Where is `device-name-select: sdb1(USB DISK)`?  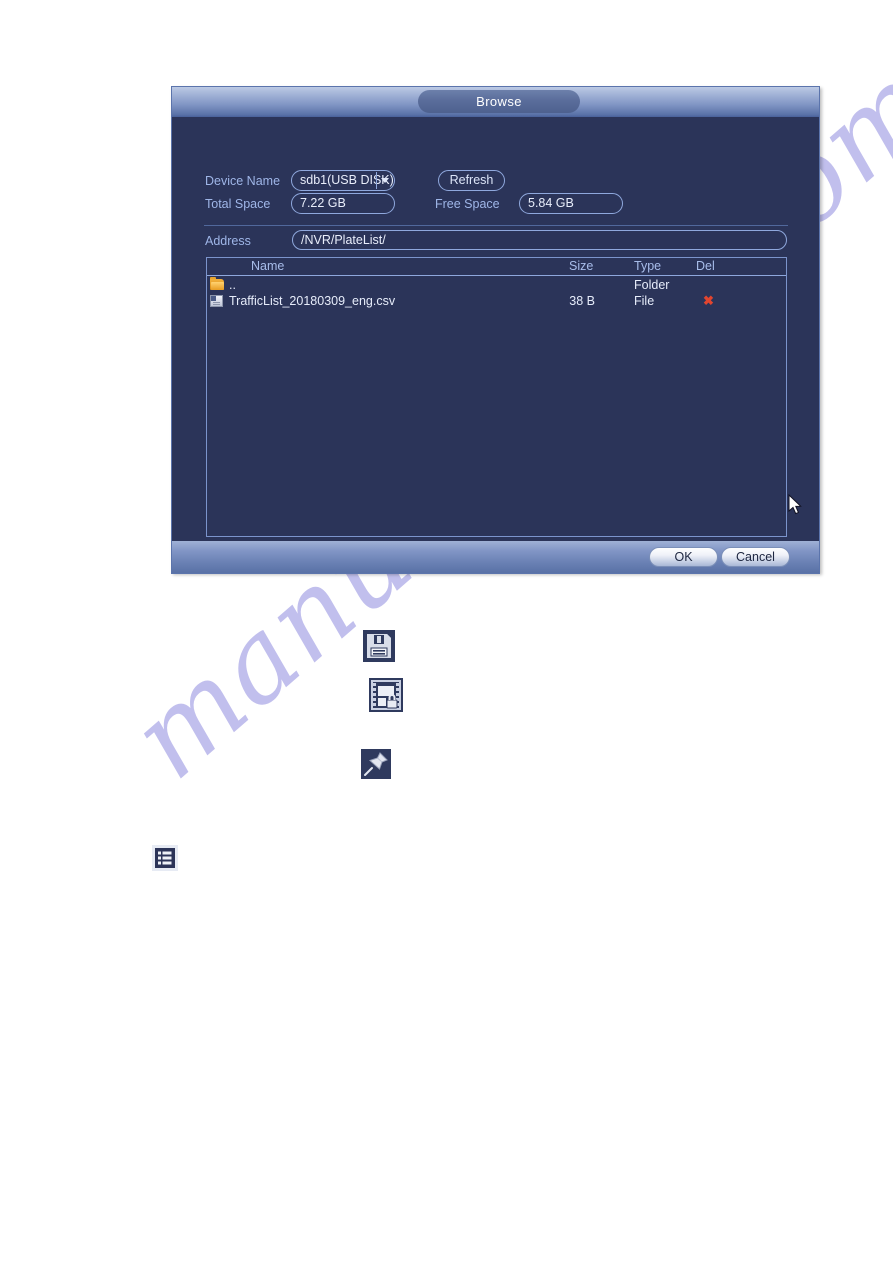 device-name-select: sdb1(USB DISK) is located at coordinates (343, 180).